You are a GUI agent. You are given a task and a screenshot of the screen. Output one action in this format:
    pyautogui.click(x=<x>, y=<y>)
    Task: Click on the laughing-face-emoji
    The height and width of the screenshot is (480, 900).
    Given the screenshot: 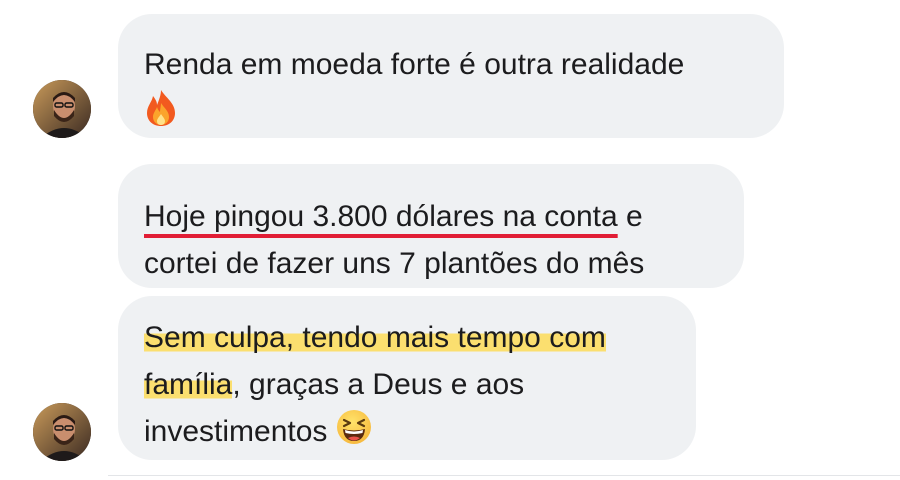 What is the action you would take?
    pyautogui.click(x=353, y=428)
    